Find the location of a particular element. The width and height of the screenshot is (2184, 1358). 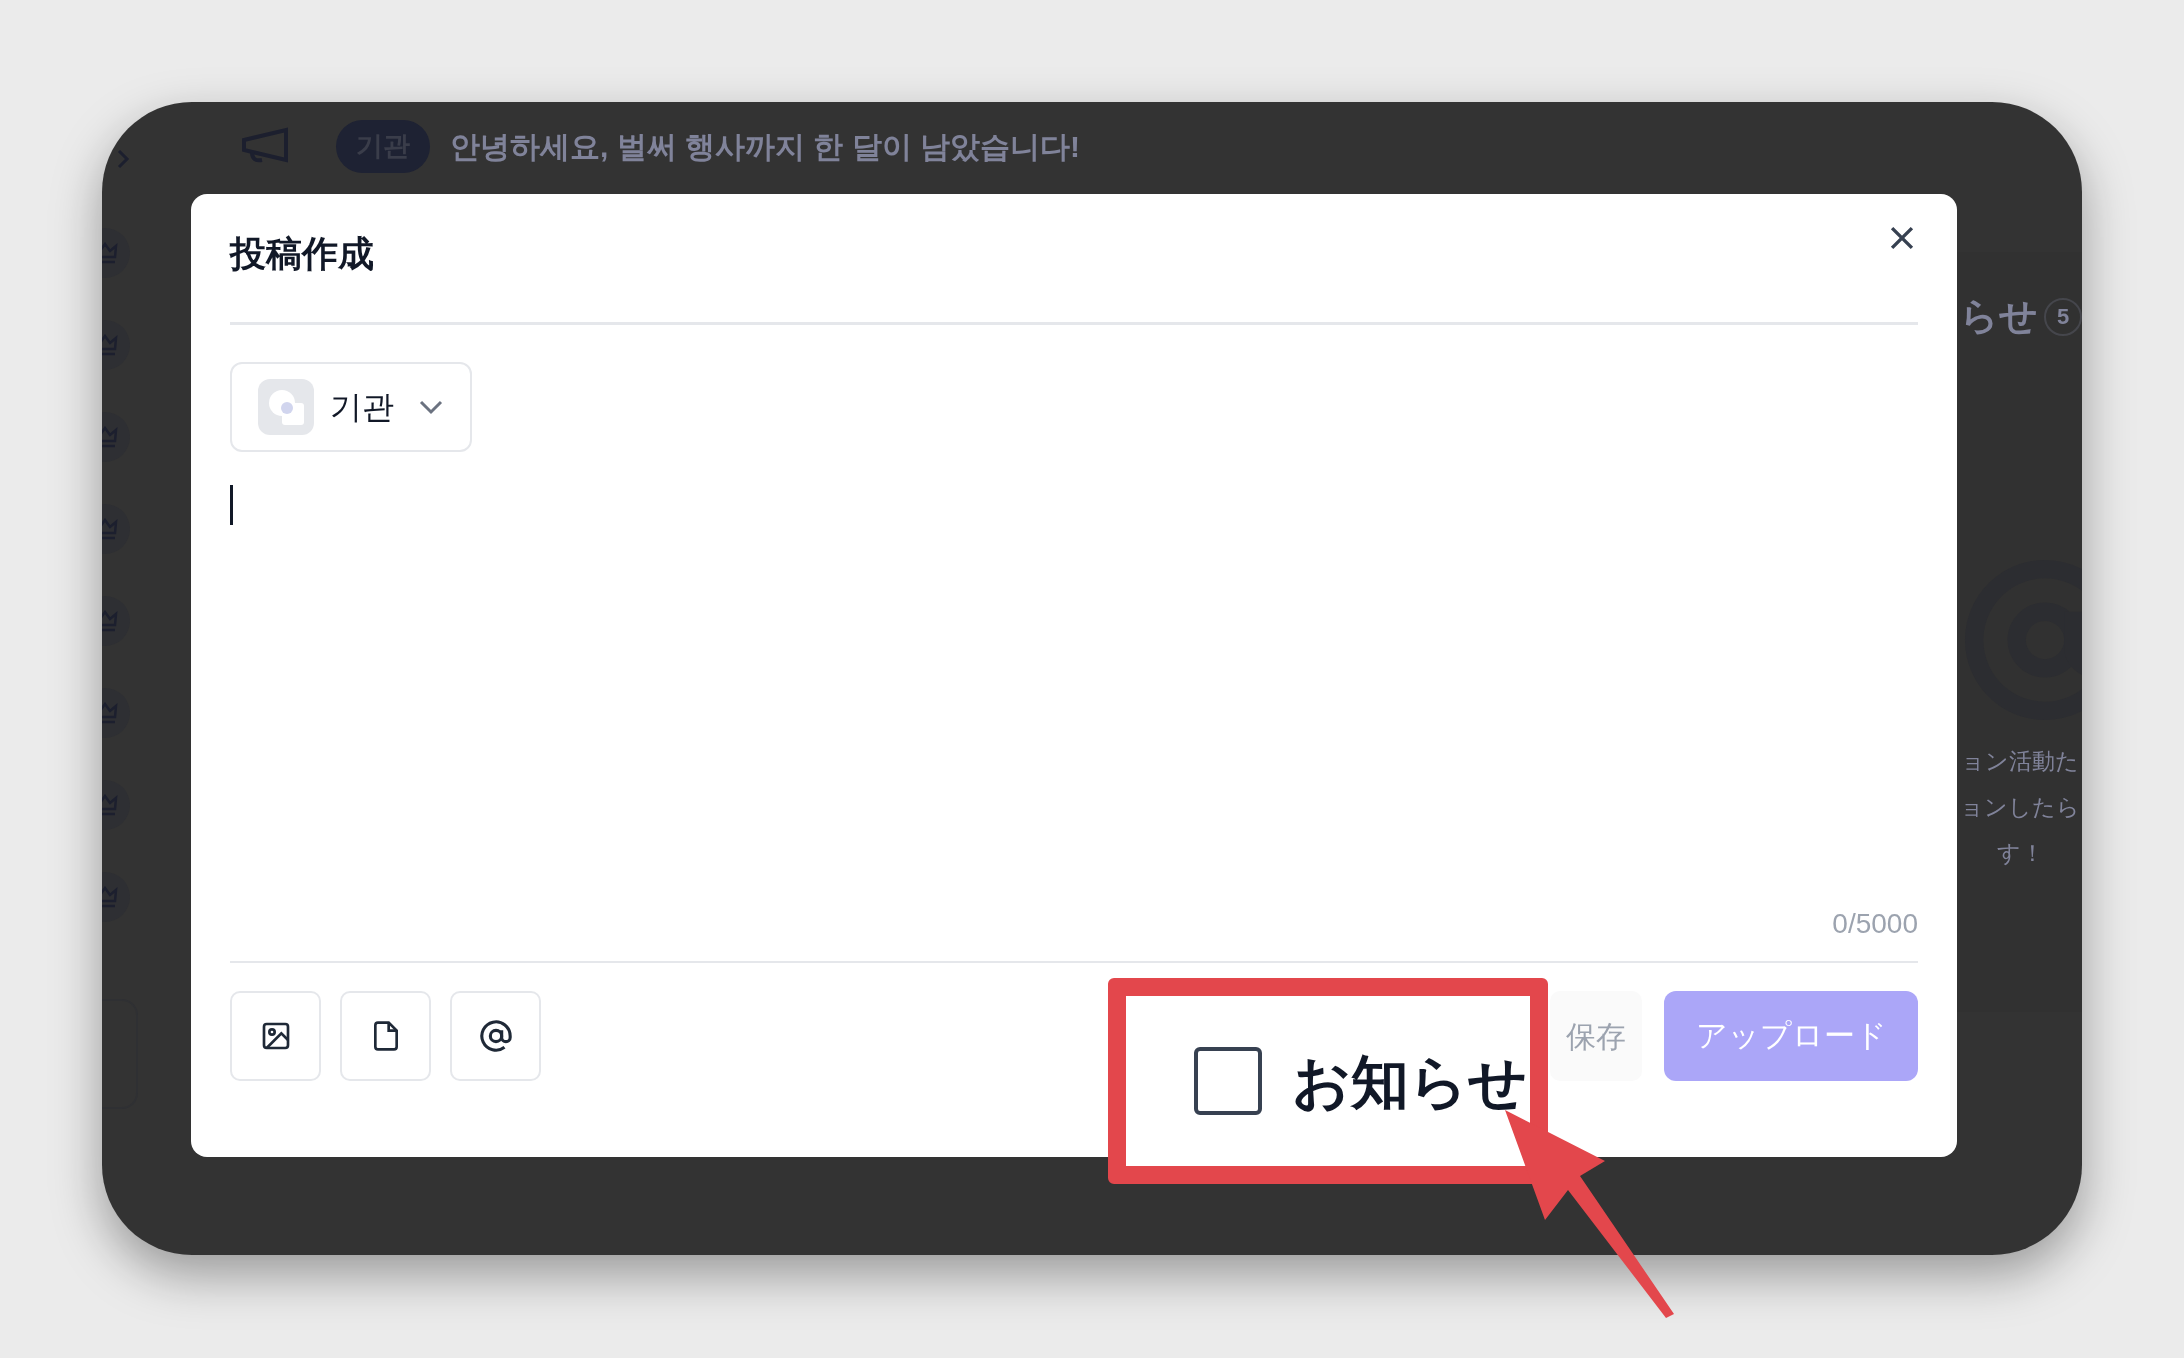

checkbox is located at coordinates (1228, 1081).